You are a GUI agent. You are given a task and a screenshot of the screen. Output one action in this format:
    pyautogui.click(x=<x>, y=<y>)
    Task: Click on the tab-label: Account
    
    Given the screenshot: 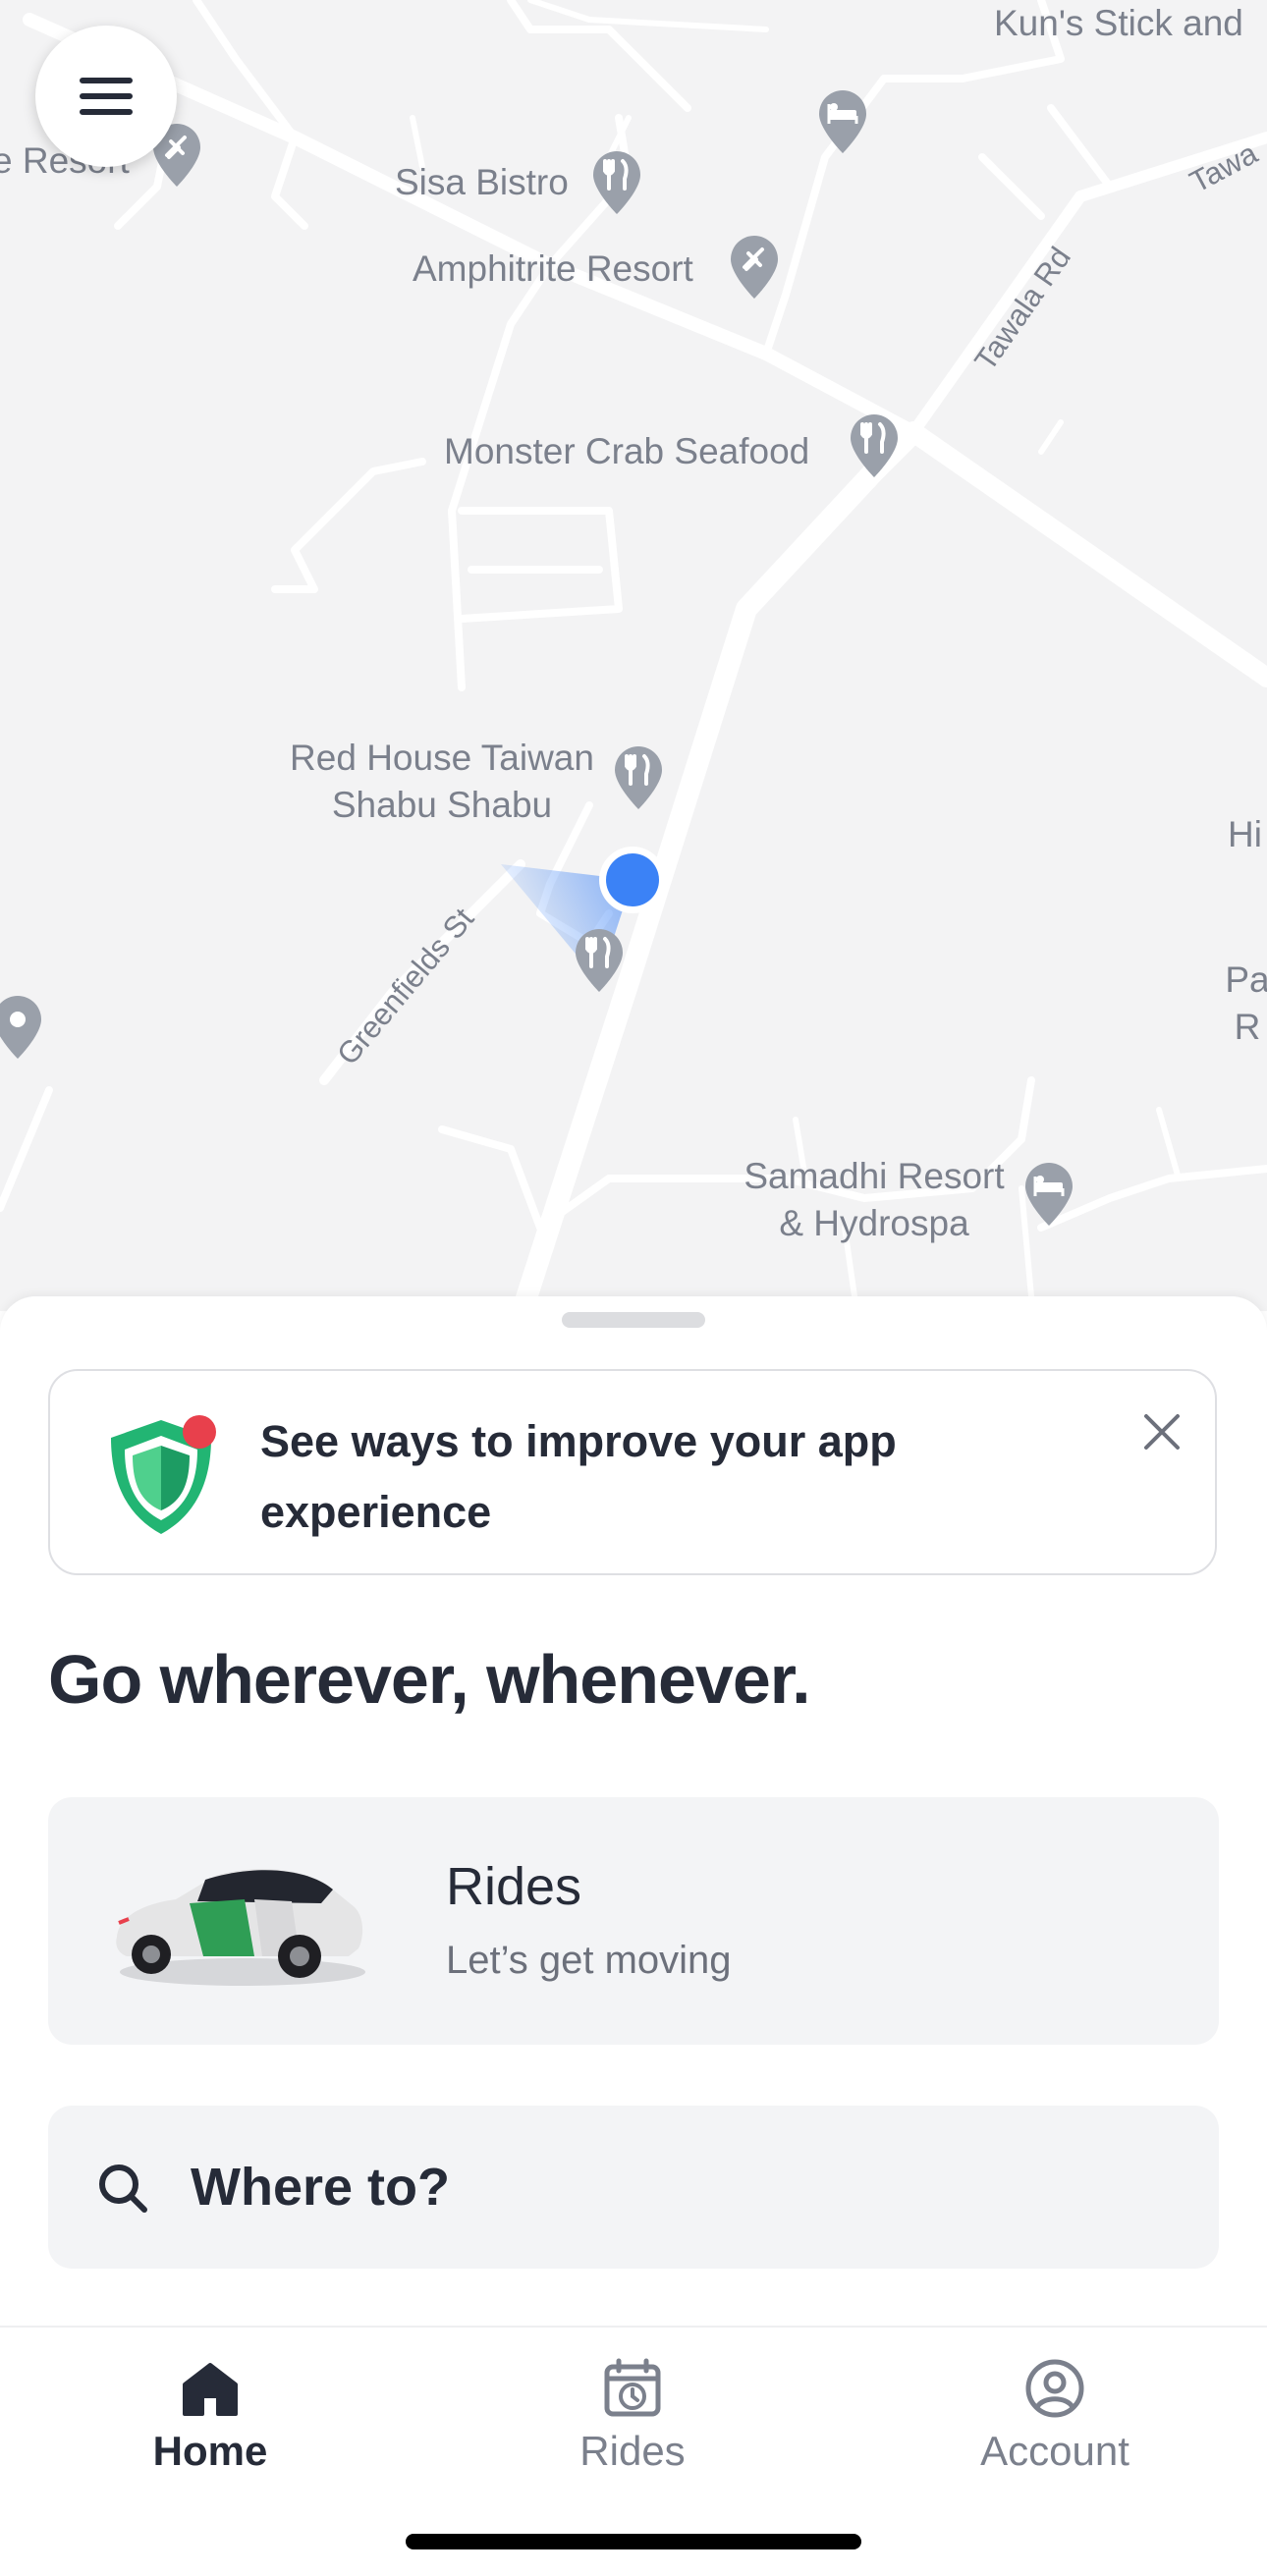 What is the action you would take?
    pyautogui.click(x=1054, y=2451)
    